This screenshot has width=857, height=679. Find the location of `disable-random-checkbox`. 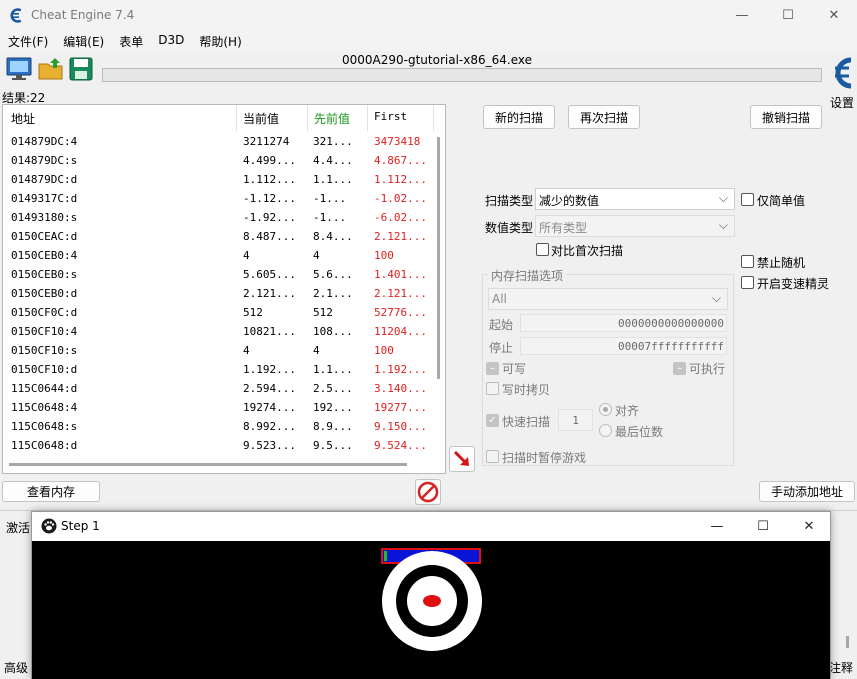

disable-random-checkbox is located at coordinates (747, 261).